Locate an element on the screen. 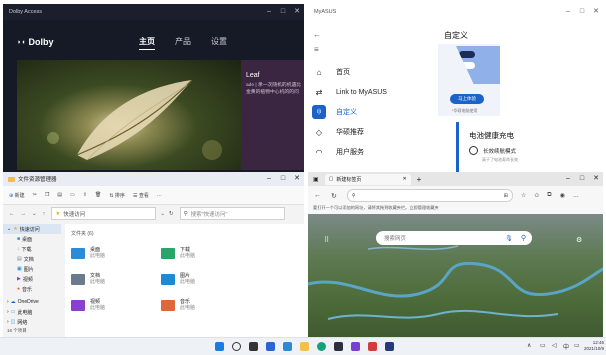  try-now-button: 马上体验 is located at coordinates (467, 99).